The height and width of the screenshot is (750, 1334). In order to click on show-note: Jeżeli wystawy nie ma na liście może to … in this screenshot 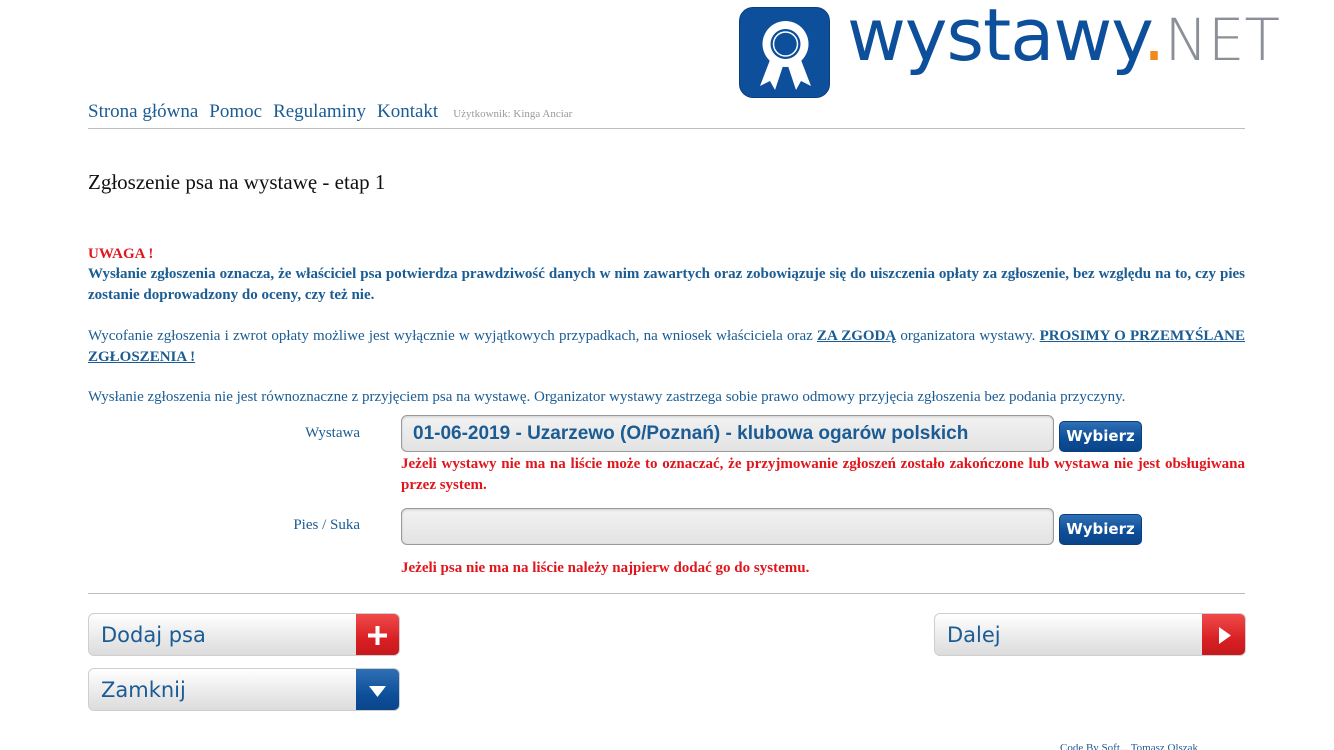, I will do `click(823, 474)`.